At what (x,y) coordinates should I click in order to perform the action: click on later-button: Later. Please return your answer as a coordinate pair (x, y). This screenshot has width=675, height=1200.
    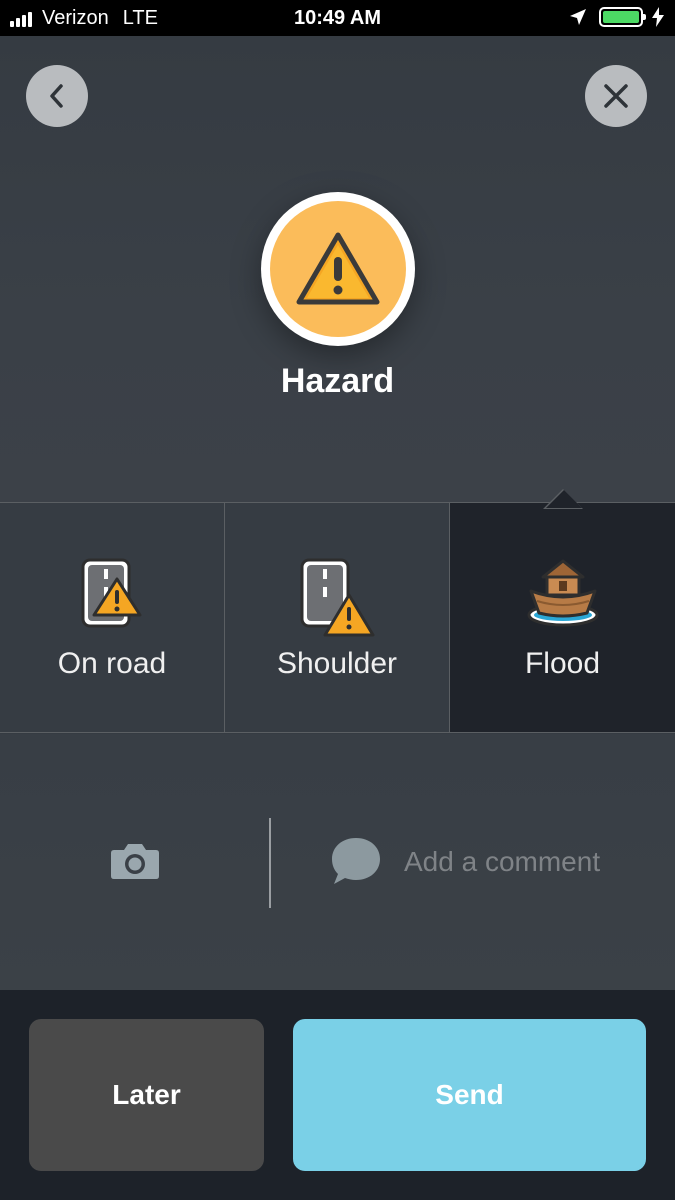
    Looking at the image, I should click on (146, 1095).